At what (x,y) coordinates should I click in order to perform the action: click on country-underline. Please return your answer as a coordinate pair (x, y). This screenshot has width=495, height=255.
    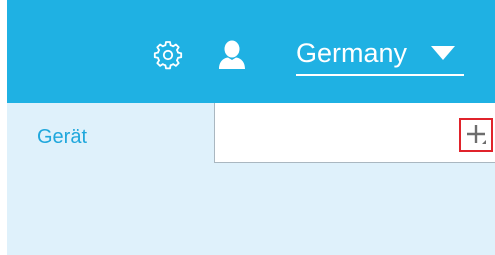
    Looking at the image, I should click on (380, 75).